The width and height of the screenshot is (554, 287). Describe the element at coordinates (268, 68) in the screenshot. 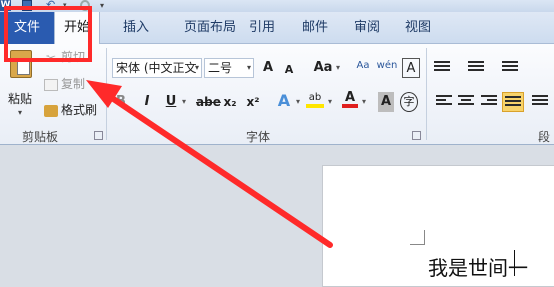

I see `grow-font-button: A` at that location.